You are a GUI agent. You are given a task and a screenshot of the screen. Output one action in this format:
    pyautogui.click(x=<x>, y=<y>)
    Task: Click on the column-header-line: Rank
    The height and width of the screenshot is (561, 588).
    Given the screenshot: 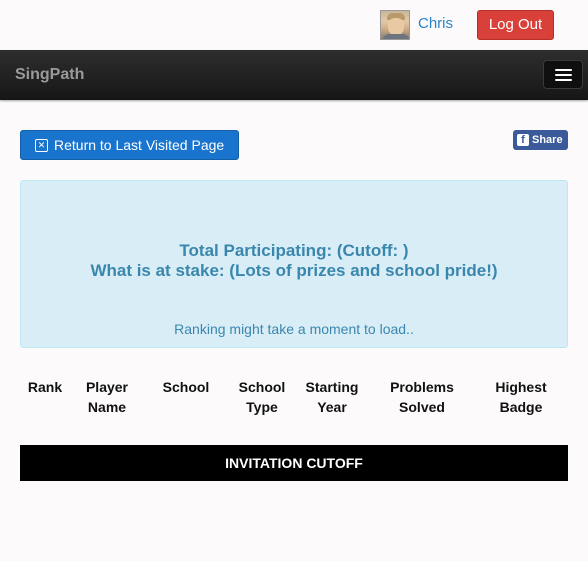 What is the action you would take?
    pyautogui.click(x=45, y=387)
    